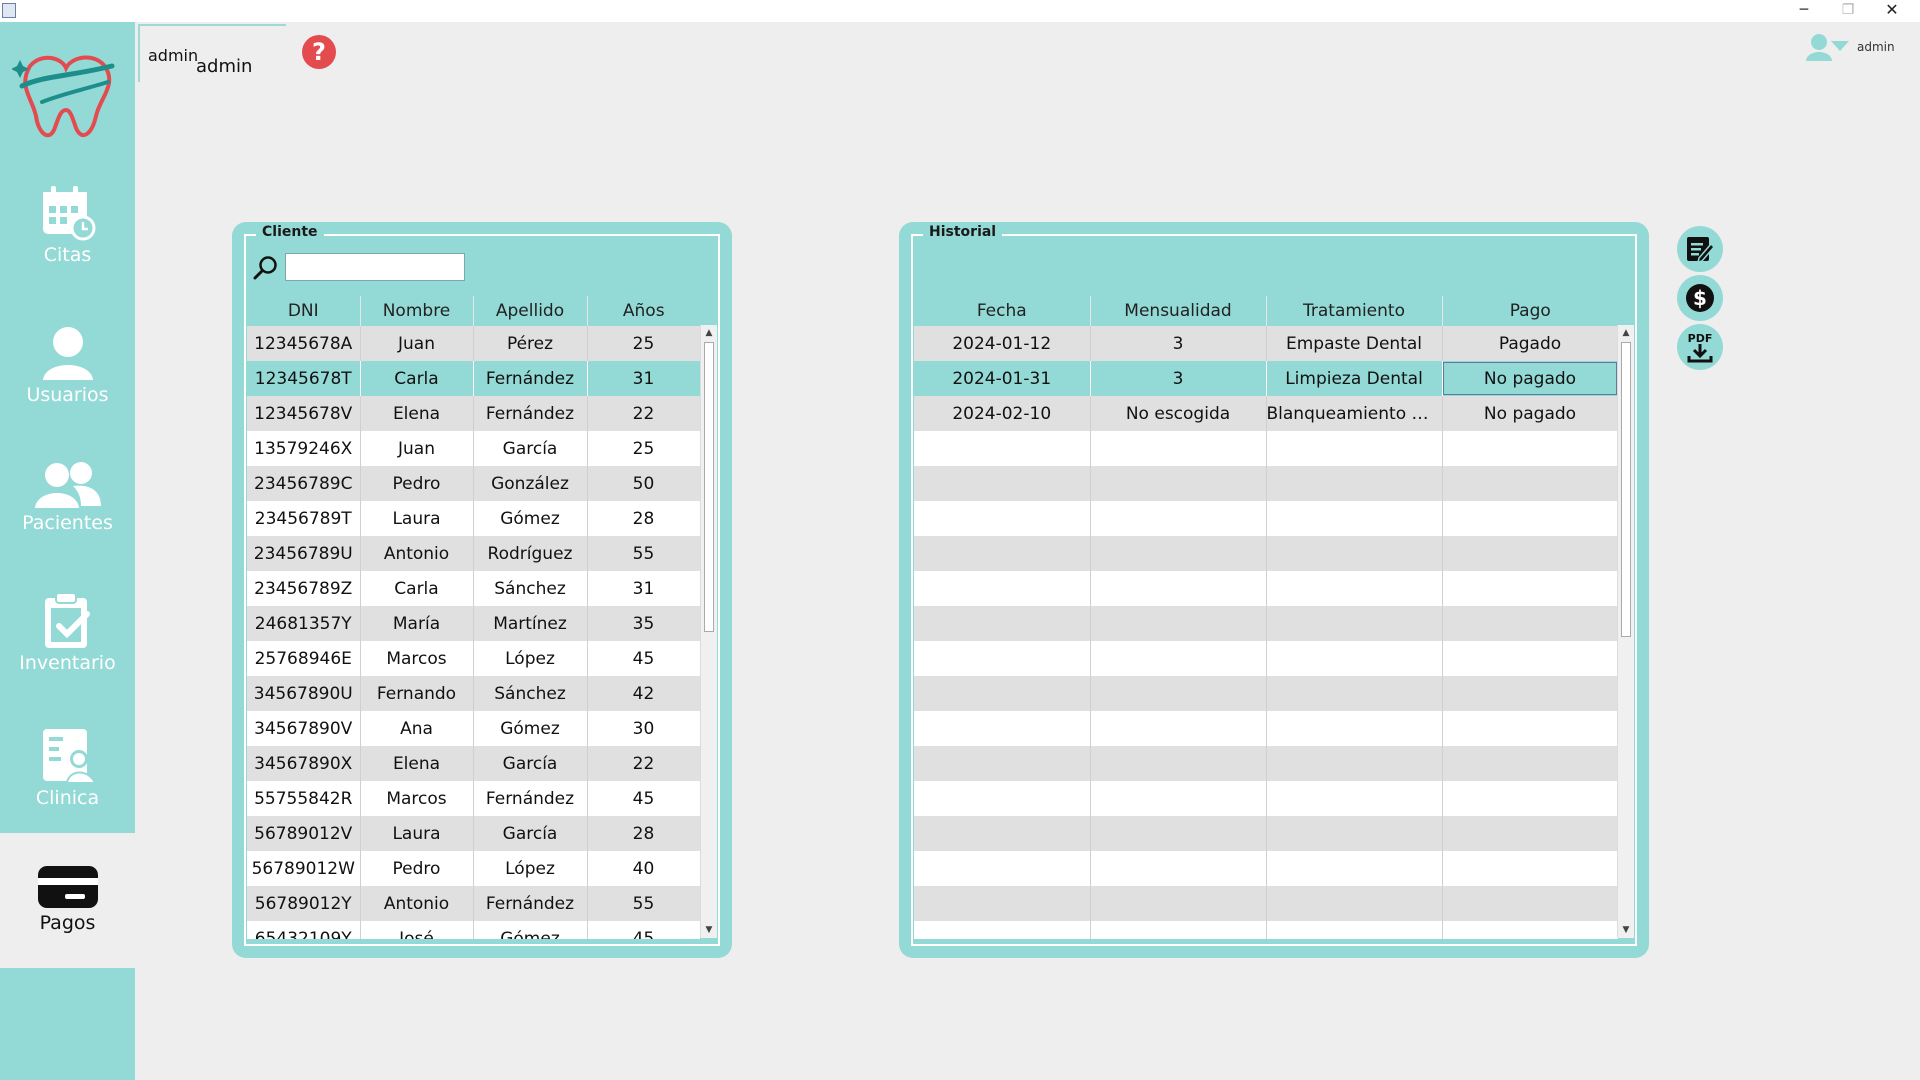  What do you see at coordinates (67, 365) in the screenshot?
I see `sidebar-item-usuarios: Usuarios` at bounding box center [67, 365].